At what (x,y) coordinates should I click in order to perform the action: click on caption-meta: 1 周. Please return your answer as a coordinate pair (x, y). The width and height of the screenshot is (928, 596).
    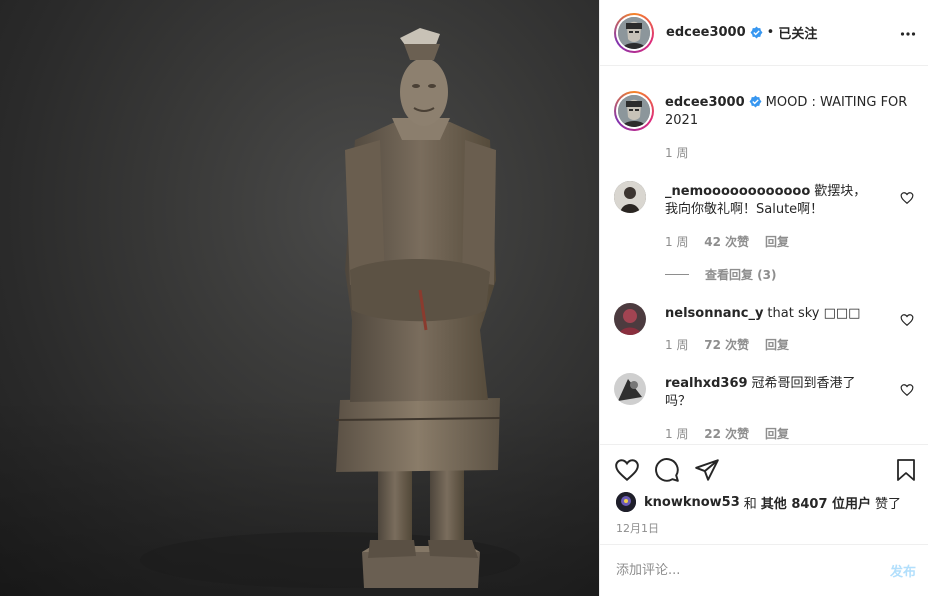
    Looking at the image, I should click on (682, 152).